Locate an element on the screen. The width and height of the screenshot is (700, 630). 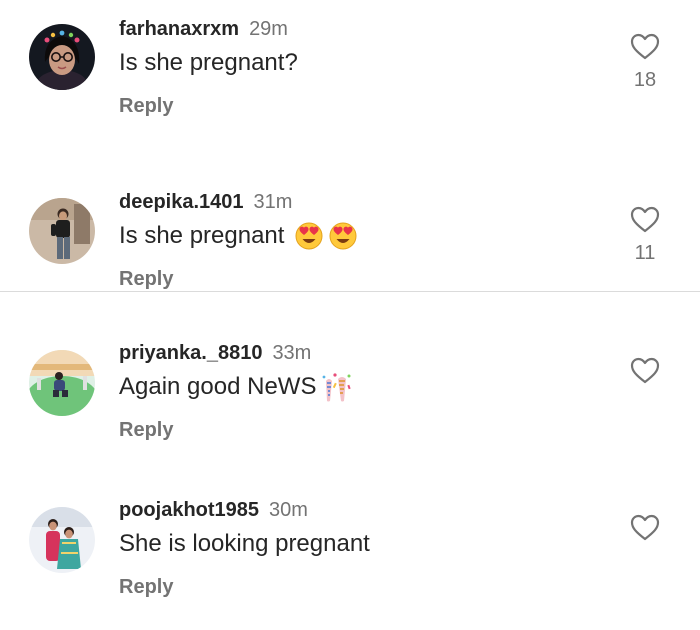
comment-meta: poojakhot1985 30m is located at coordinates (213, 510).